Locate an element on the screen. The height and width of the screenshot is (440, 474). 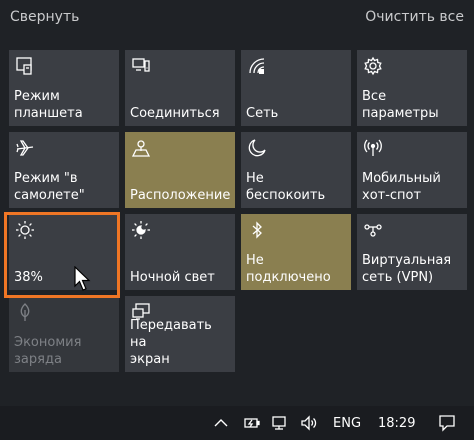
tile-label: Не подключено is located at coordinates (288, 269).